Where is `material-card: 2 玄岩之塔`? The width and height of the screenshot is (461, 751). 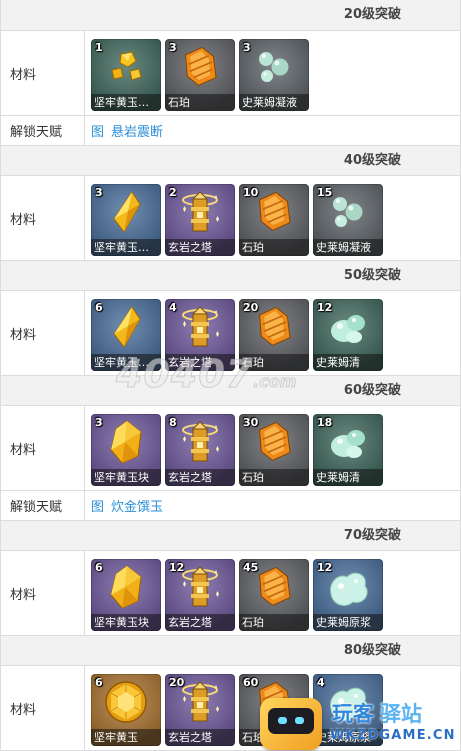
material-card: 2 玄岩之塔 is located at coordinates (200, 220).